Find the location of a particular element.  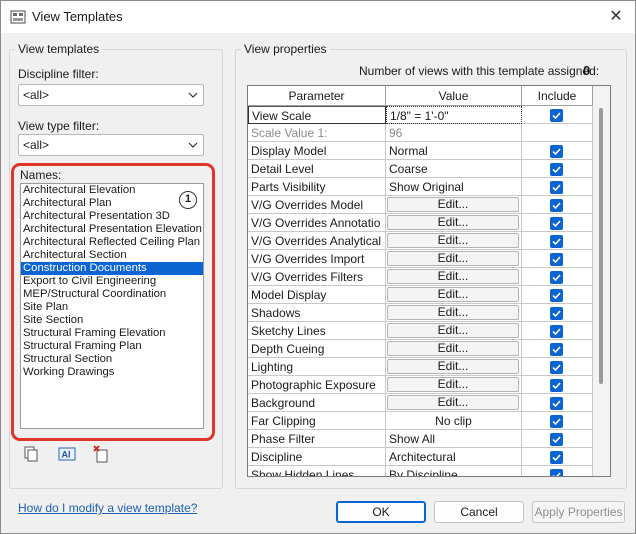

value-cell: Coarse is located at coordinates (454, 169).